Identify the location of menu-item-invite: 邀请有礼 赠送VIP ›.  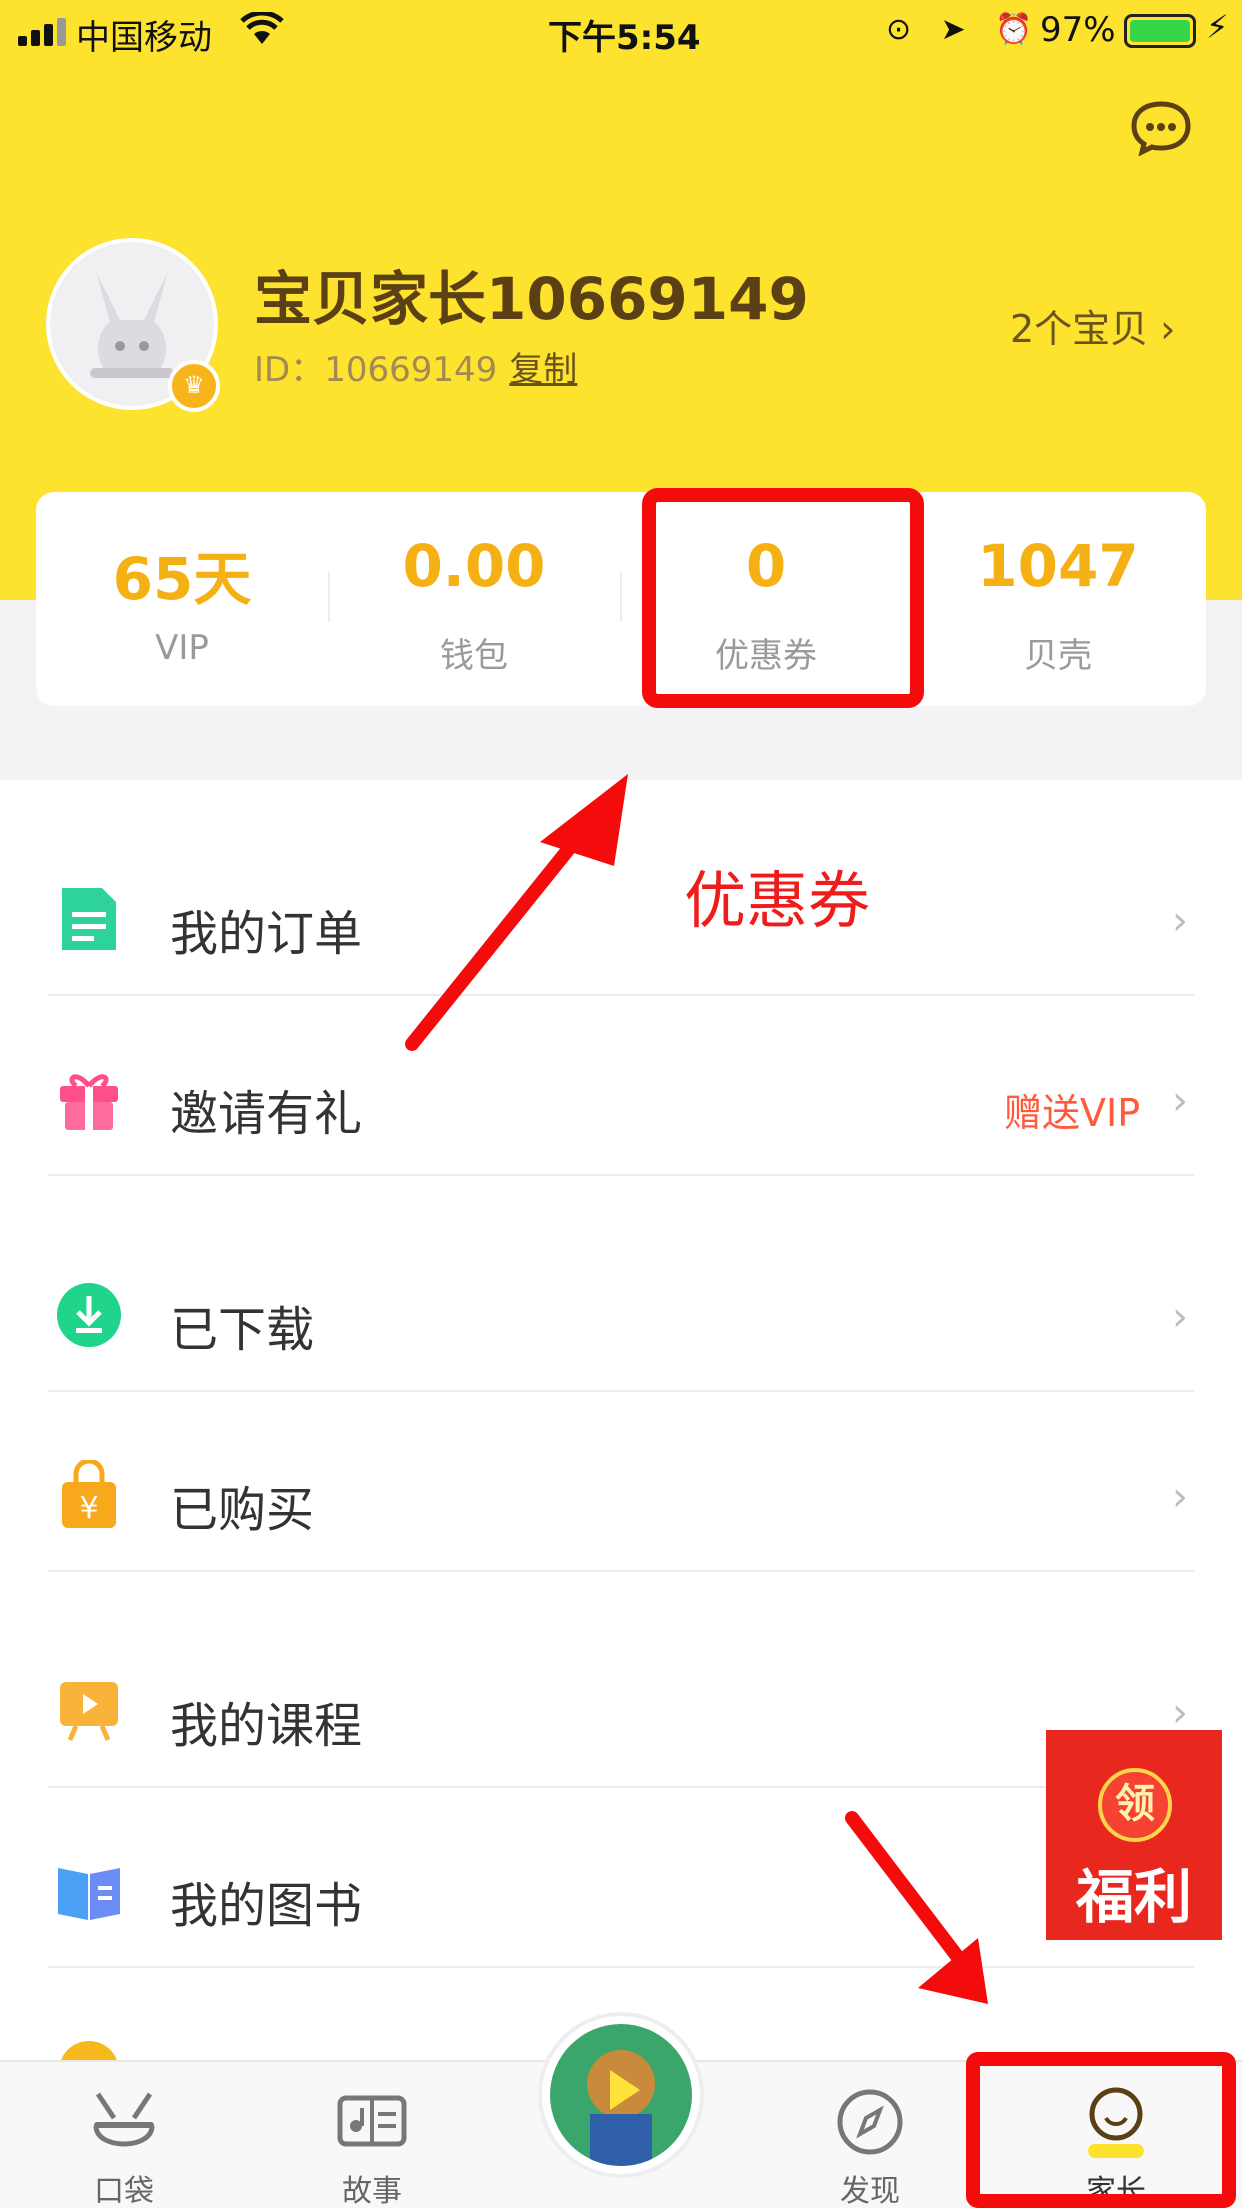
(621, 1102).